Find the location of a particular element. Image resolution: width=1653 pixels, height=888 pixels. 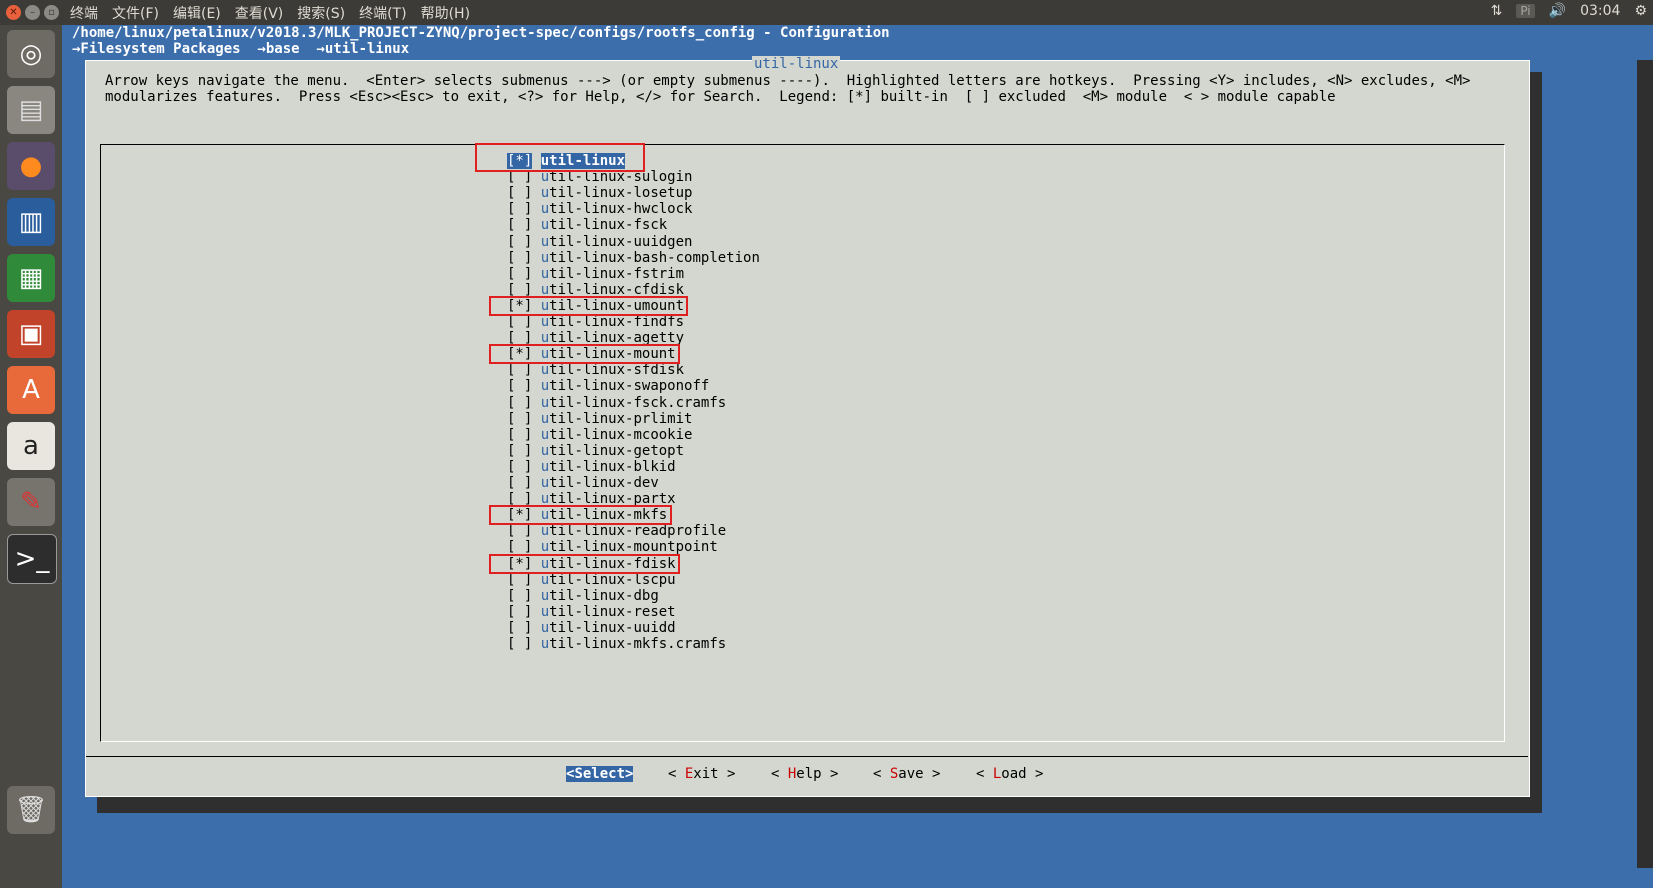

option-item: [ ] util-linux-blkid is located at coordinates (591, 467).